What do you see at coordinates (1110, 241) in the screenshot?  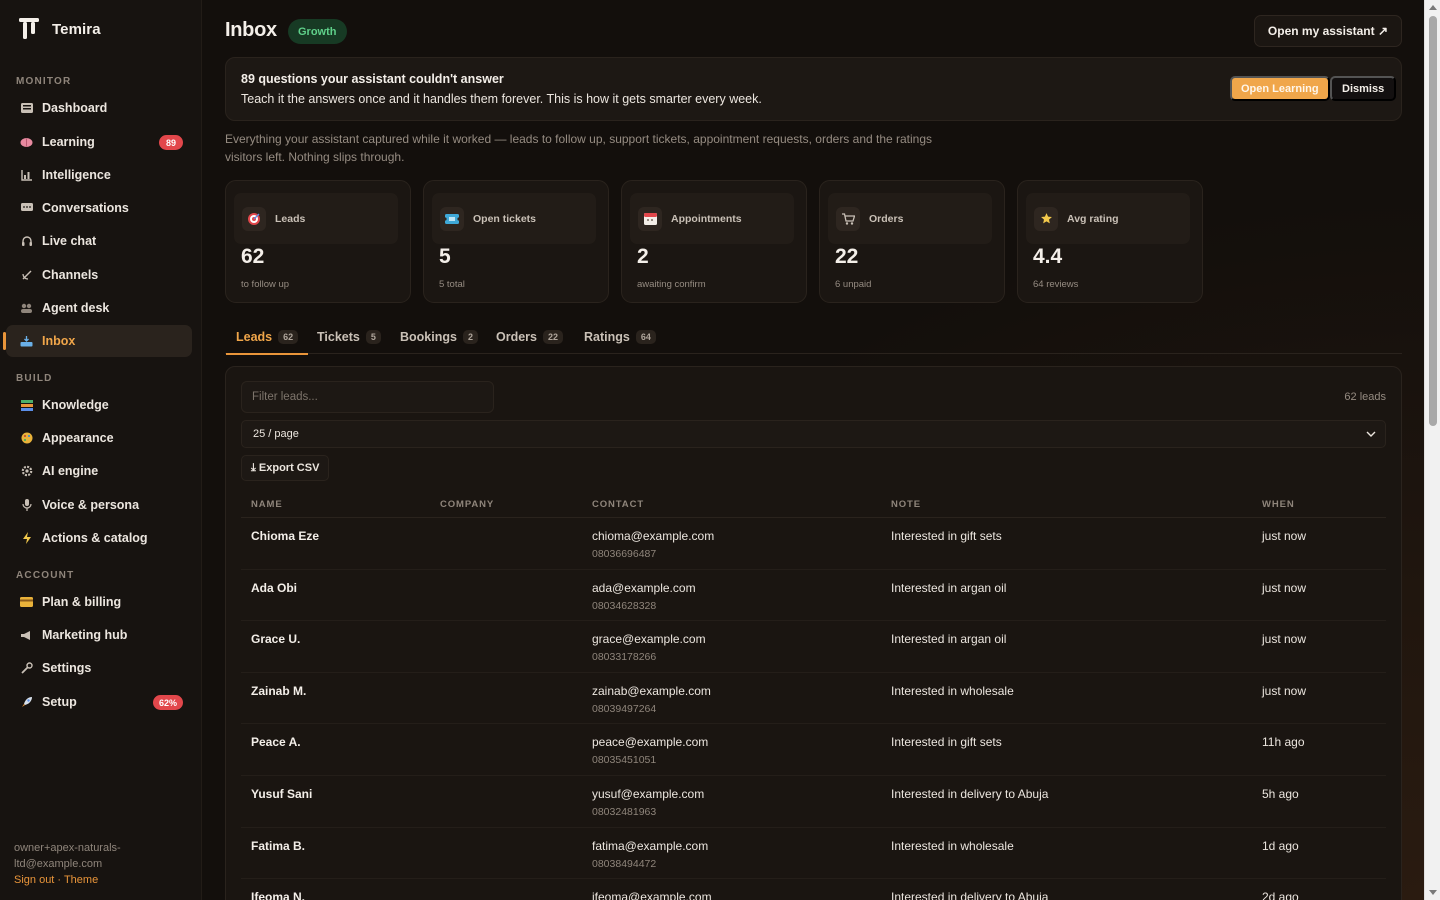 I see `stat-card-avg-rating: Avg rating 4.4 64 reviews` at bounding box center [1110, 241].